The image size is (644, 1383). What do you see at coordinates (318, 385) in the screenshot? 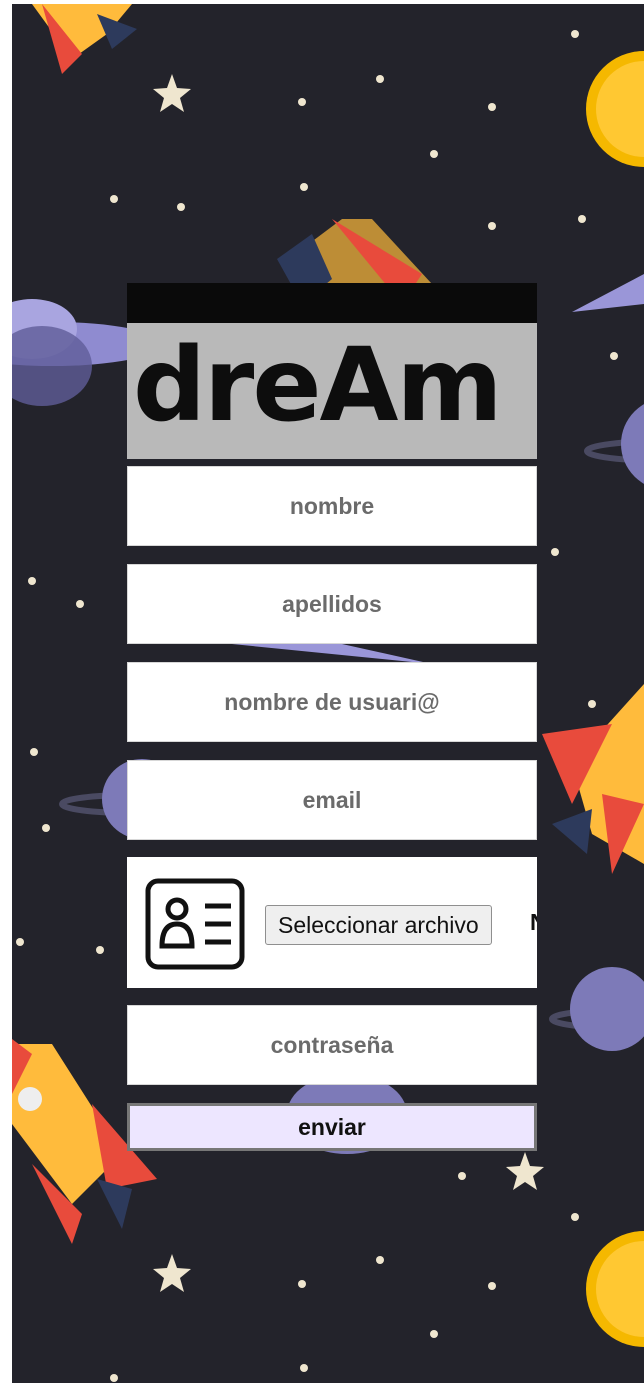
I see `logo-text: dreAm` at bounding box center [318, 385].